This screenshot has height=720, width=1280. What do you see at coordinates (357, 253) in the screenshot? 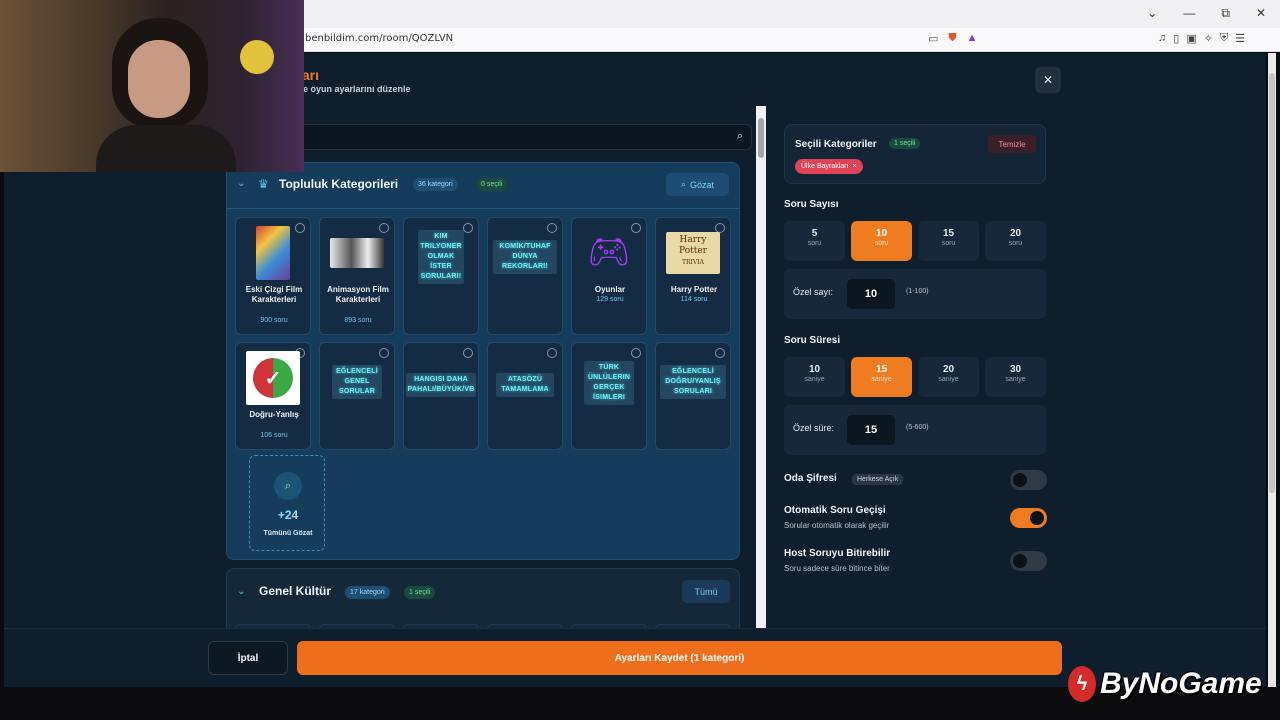
I see `animation-thumbnail` at bounding box center [357, 253].